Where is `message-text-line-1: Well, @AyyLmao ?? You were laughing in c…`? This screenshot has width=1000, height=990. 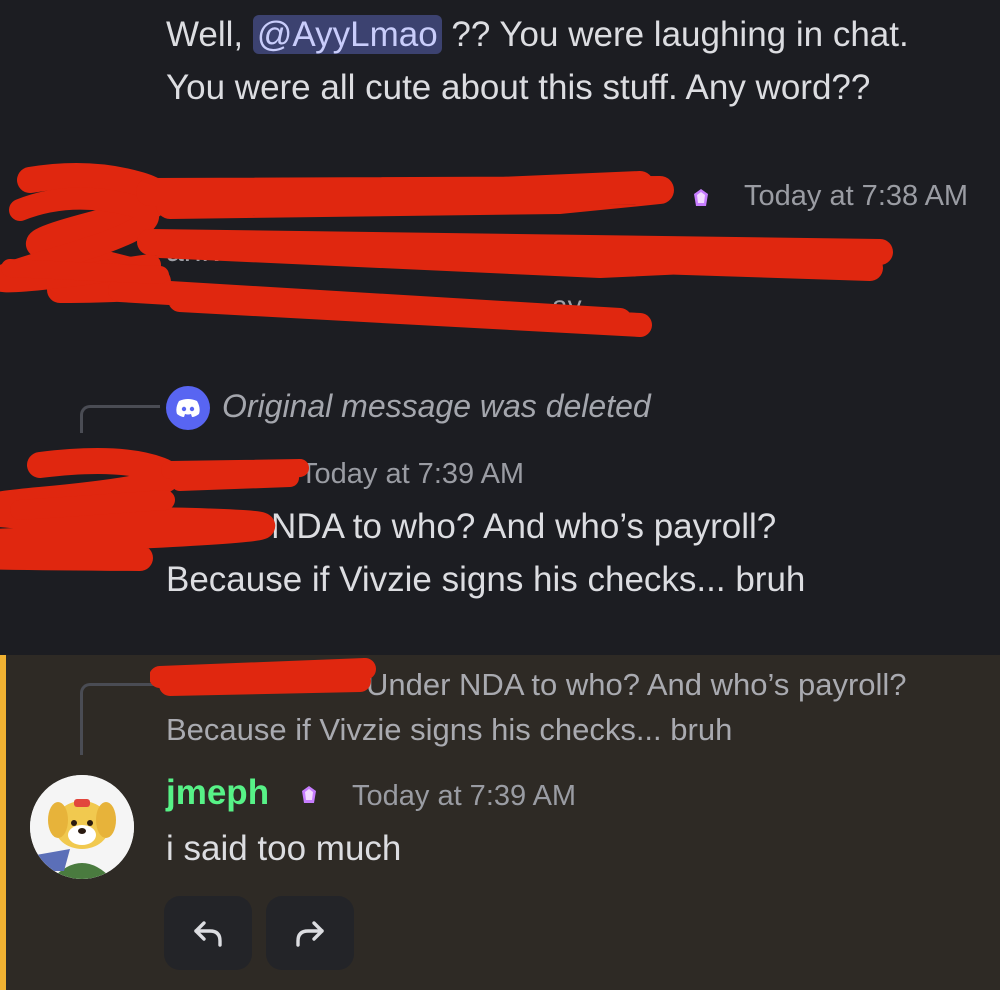 message-text-line-1: Well, @AyyLmao ?? You were laughing in c… is located at coordinates (537, 35).